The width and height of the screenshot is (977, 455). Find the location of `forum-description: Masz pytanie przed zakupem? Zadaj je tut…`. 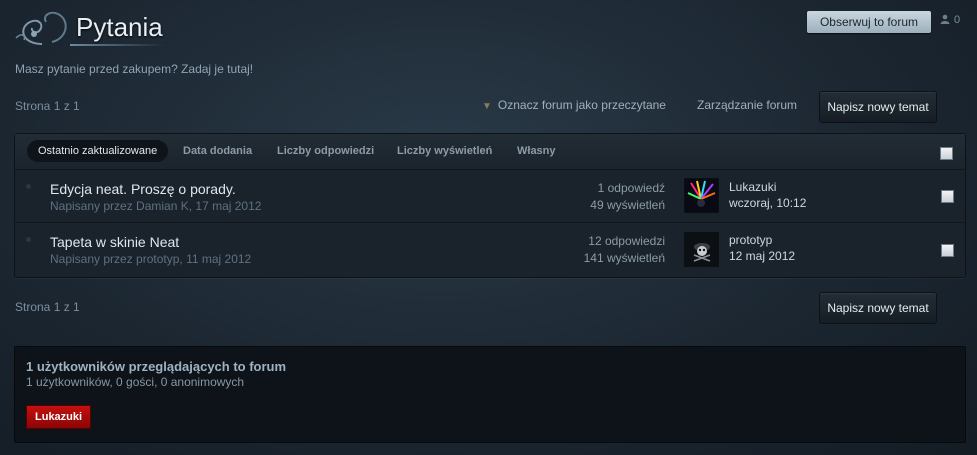

forum-description: Masz pytanie przed zakupem? Zadaj je tut… is located at coordinates (134, 69).